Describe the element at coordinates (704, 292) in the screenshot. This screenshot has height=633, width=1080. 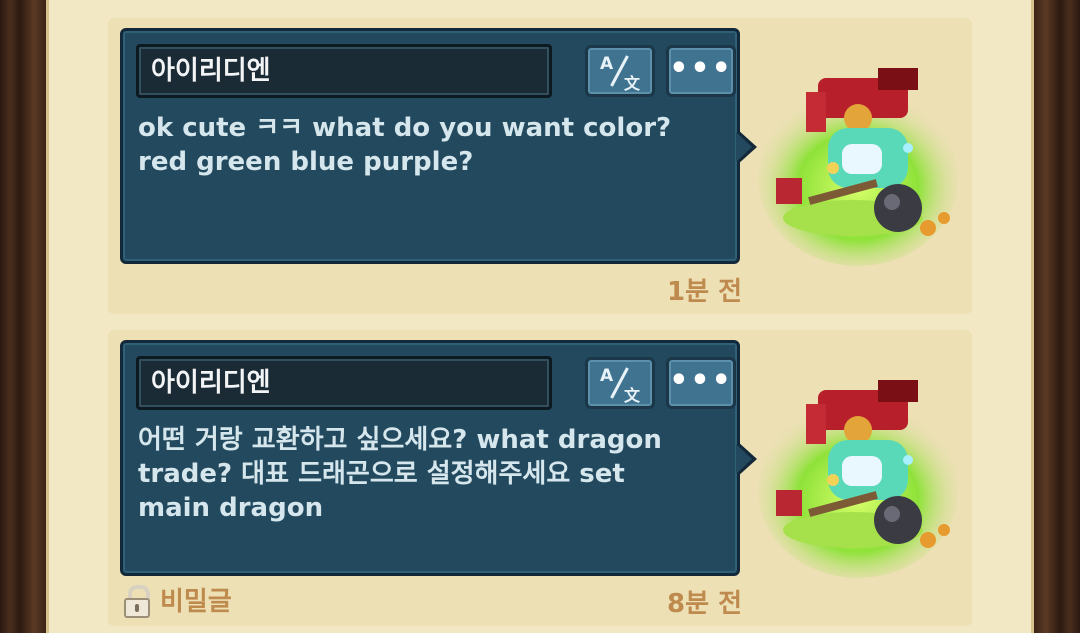
I see `message-timestamp: 1분 전` at that location.